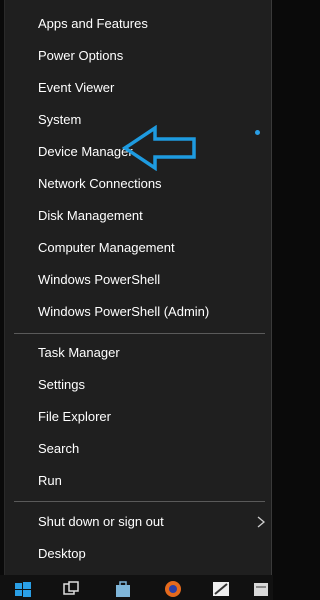 This screenshot has height=600, width=320. I want to click on menu-item-computer-management: Computer Management, so click(153, 248).